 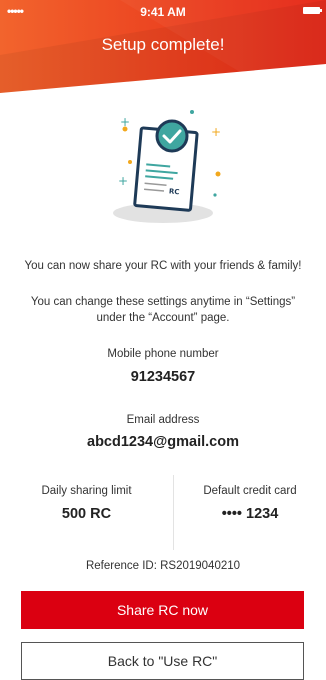 What do you see at coordinates (162, 661) in the screenshot?
I see `back-to-use-rc-button: Back to "Use RC"` at bounding box center [162, 661].